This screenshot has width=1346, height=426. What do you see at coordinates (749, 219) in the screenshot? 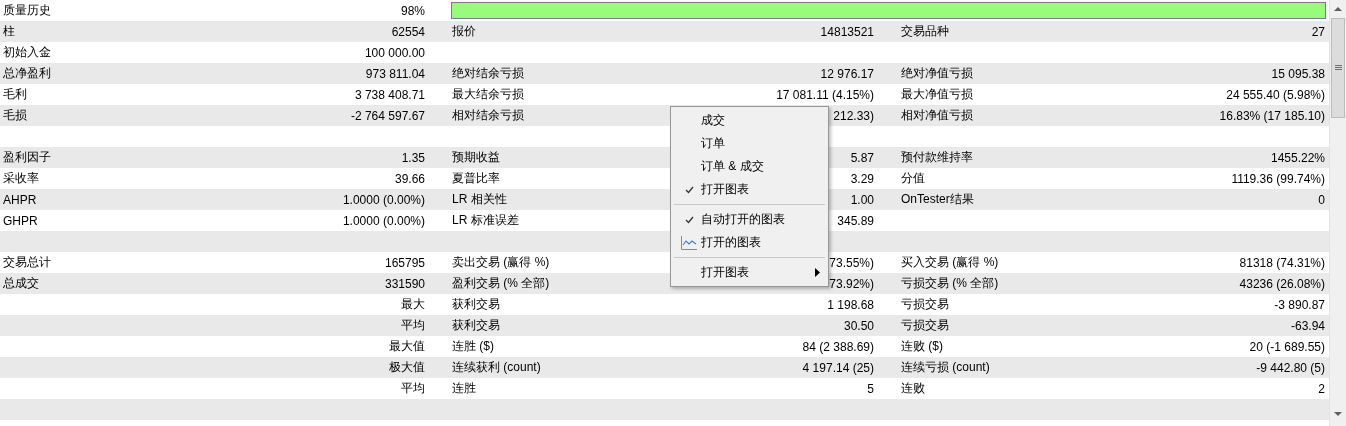
I see `menu-item: 自动打开的图表` at bounding box center [749, 219].